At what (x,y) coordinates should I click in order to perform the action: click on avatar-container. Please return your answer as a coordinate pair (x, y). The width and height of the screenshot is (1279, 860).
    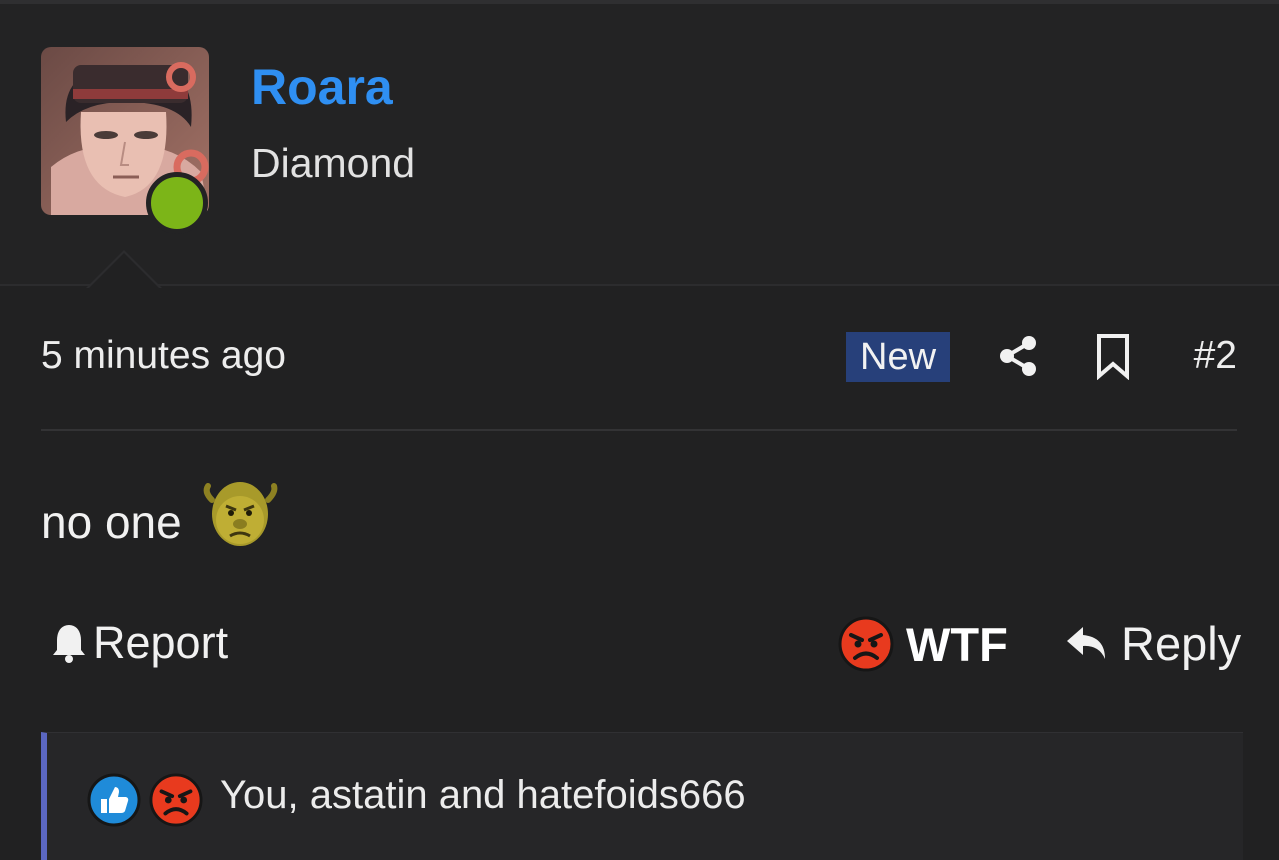
    Looking at the image, I should click on (125, 140).